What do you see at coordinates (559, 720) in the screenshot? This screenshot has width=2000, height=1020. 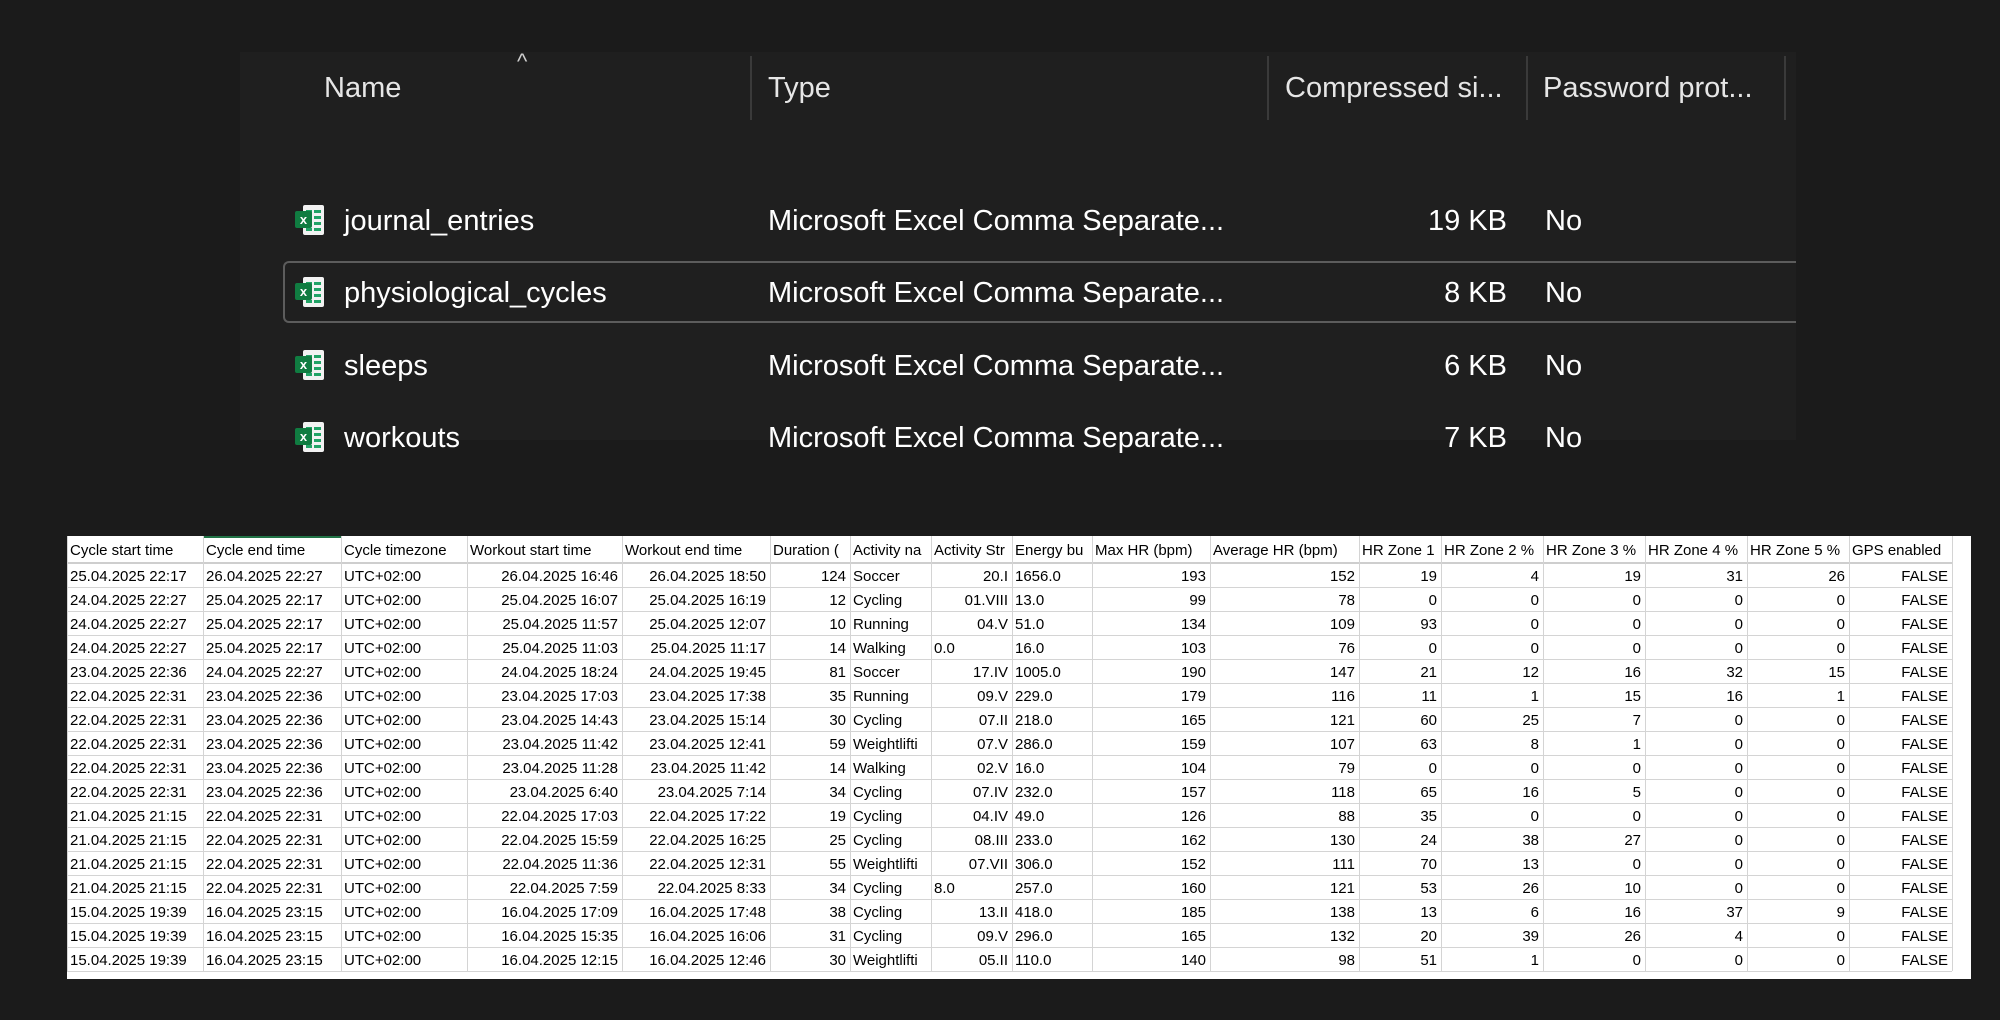 I see `table-cell: 23.04.2025 14:43` at bounding box center [559, 720].